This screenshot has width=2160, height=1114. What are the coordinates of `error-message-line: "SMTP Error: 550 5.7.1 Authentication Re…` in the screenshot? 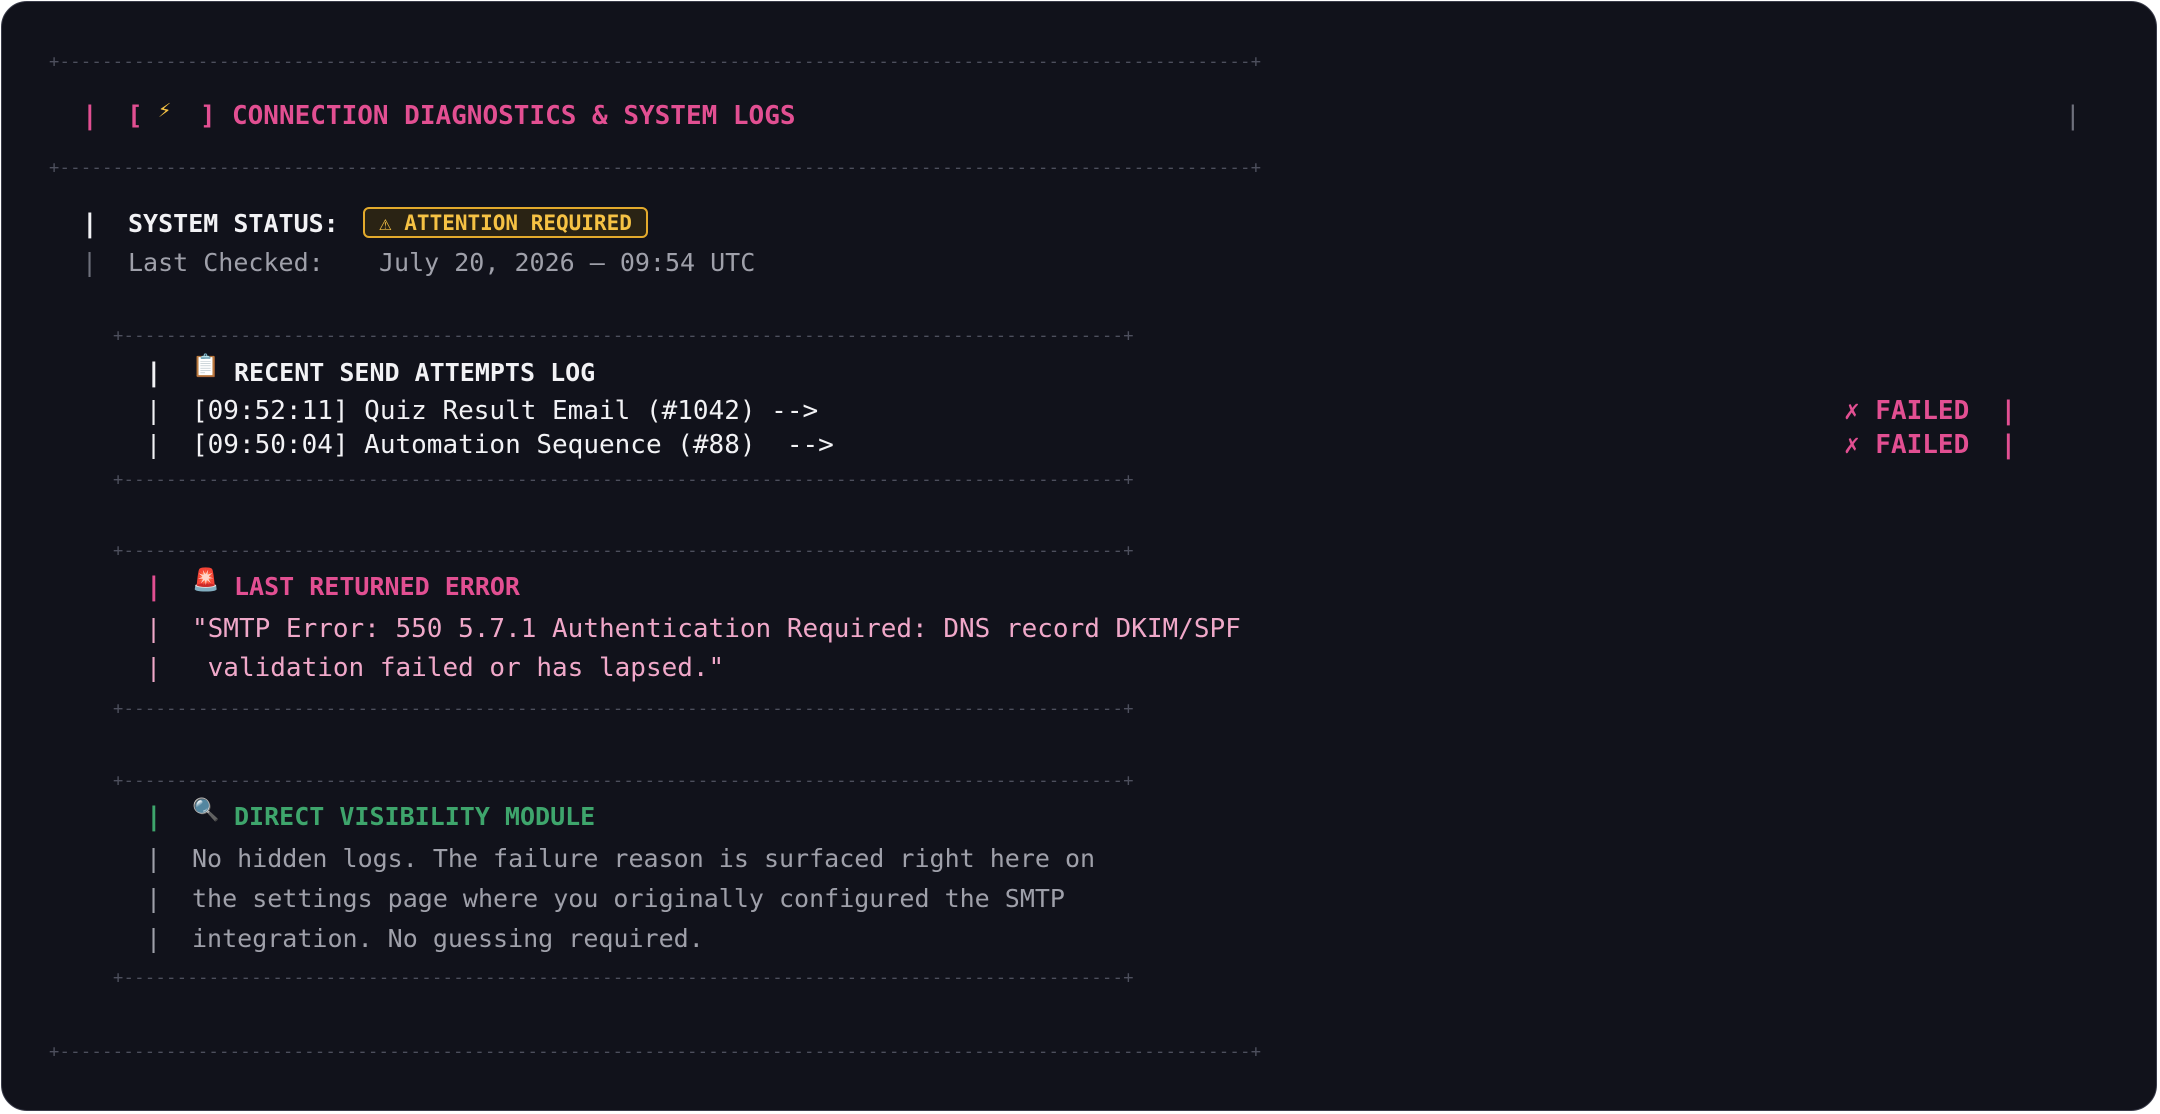 It's located at (716, 629).